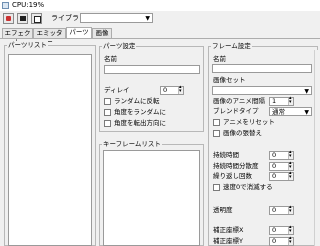  What do you see at coordinates (281, 176) in the screenshot?
I see `repeat-count-stepper: 0` at bounding box center [281, 176].